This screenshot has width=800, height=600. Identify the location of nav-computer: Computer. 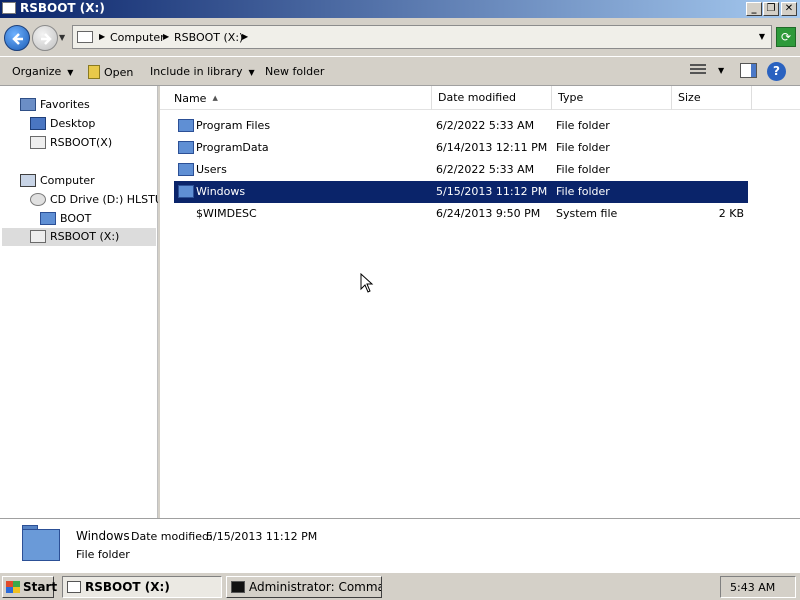
(85, 181).